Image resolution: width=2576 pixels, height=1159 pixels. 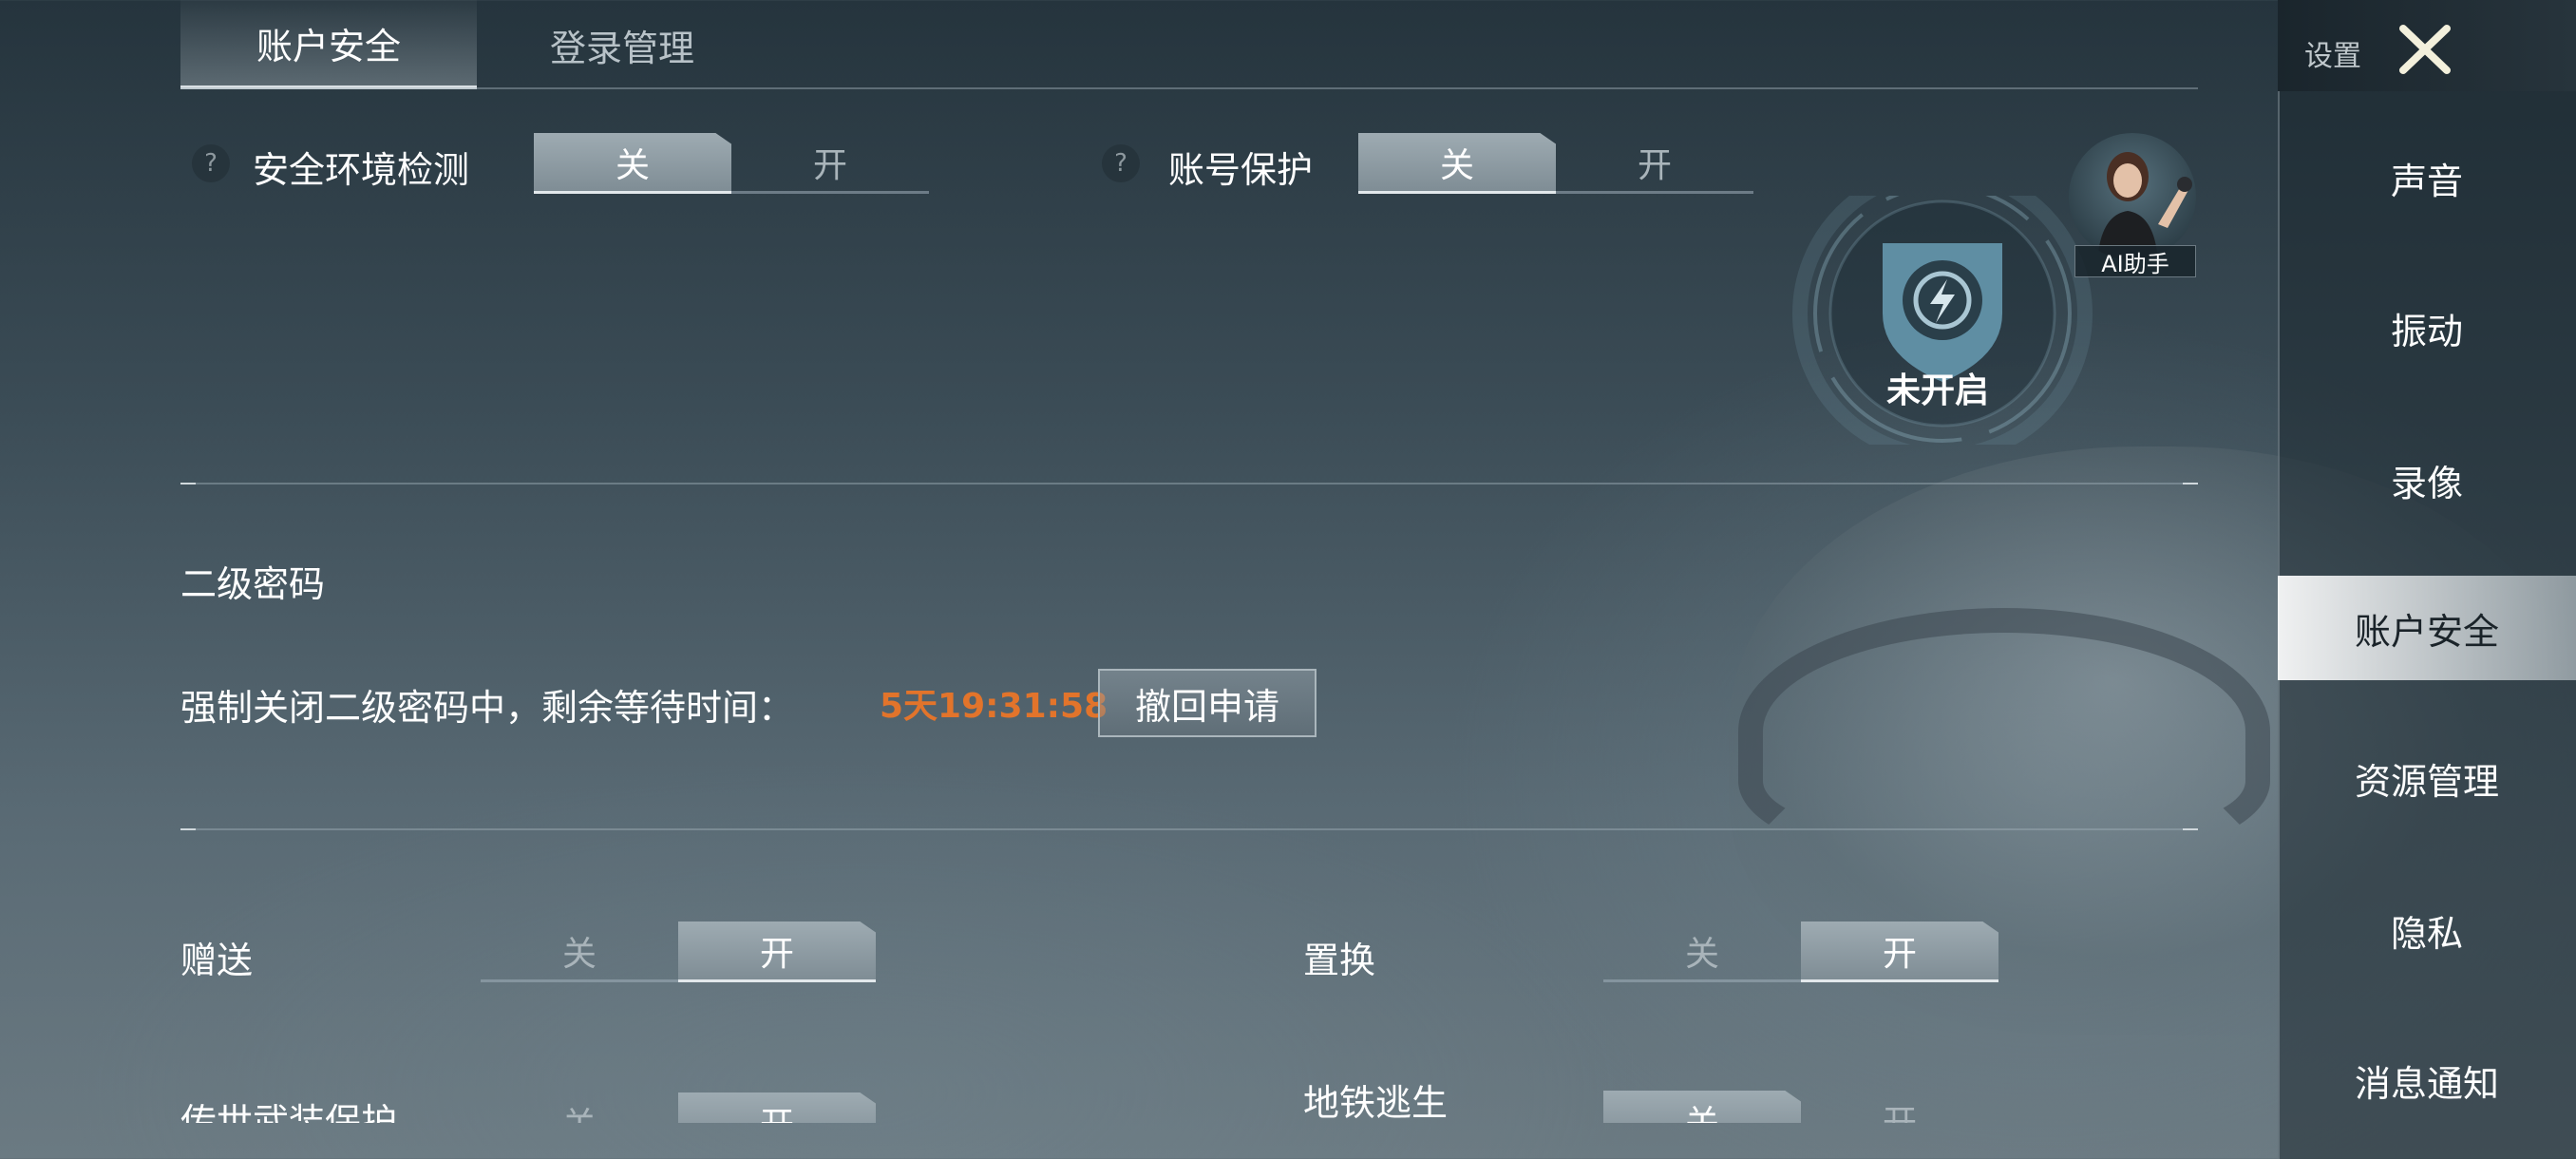 I want to click on tab-account-security: 账户安全, so click(x=328, y=44).